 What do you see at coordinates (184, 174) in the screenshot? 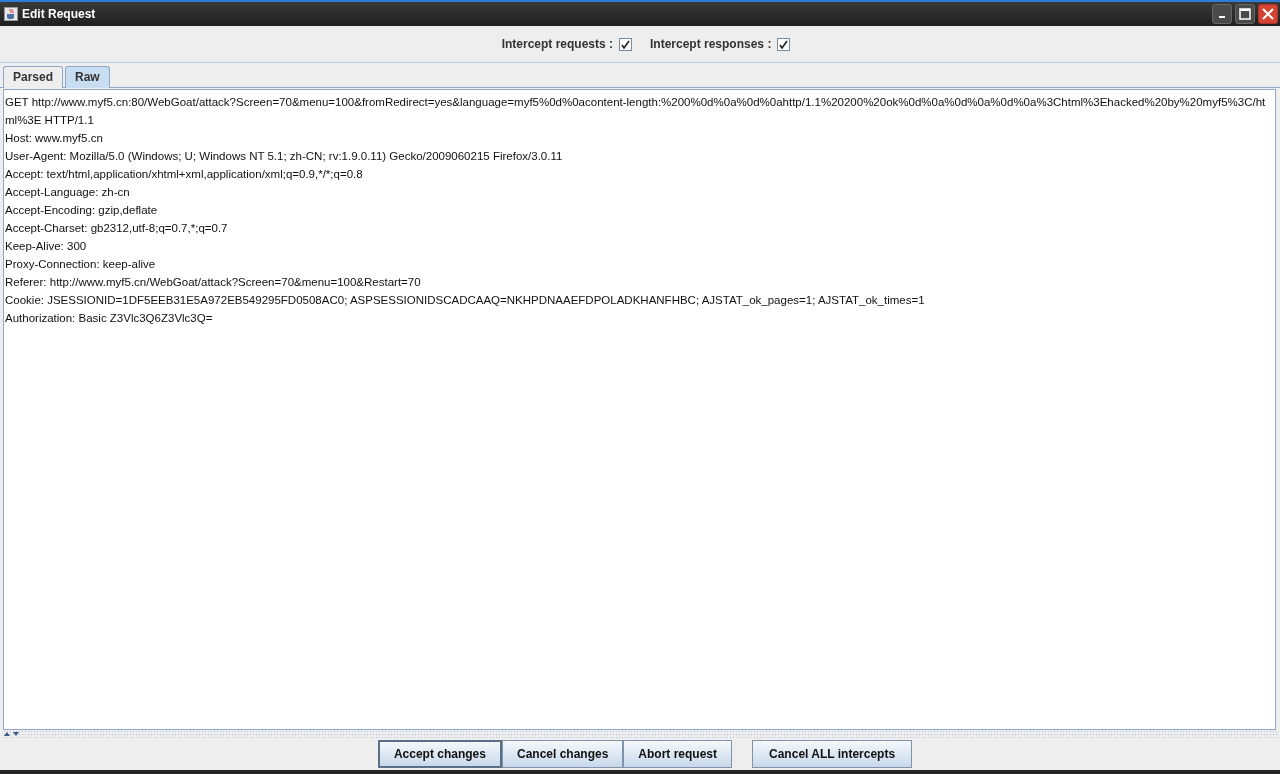
I see `request-line: Accept: text/html,application/xhtml+xml,application/xml;q=0.9,*/*;q=0.8` at bounding box center [184, 174].